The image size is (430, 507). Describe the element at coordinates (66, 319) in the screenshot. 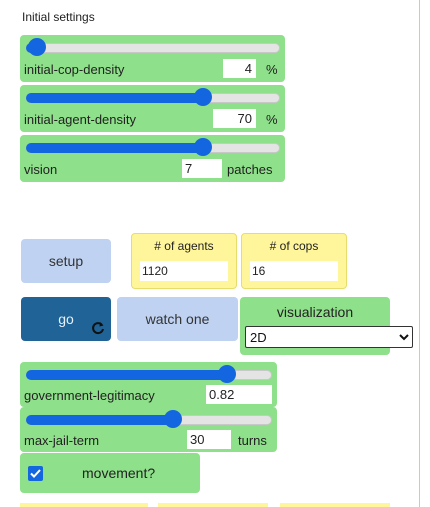

I see `go-button: go` at that location.